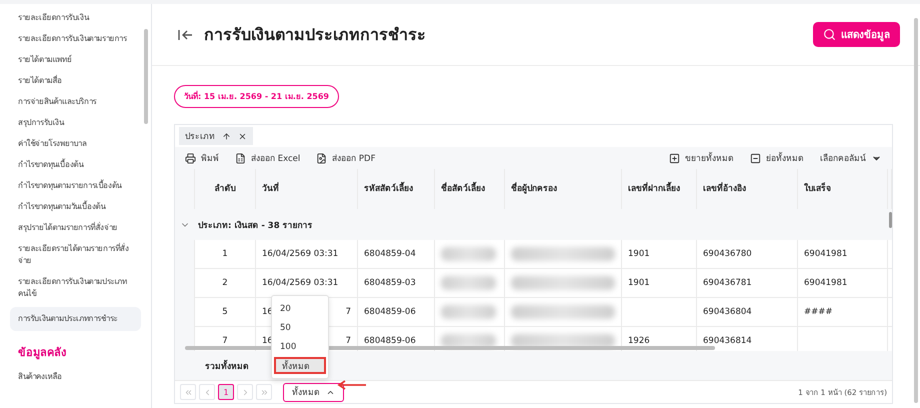  I want to click on sidebar-section-title: ข้อมูลคลัง, so click(42, 353).